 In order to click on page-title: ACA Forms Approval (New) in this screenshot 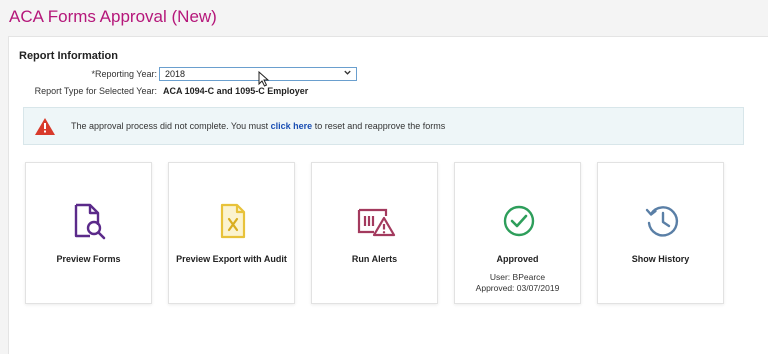, I will do `click(113, 16)`.